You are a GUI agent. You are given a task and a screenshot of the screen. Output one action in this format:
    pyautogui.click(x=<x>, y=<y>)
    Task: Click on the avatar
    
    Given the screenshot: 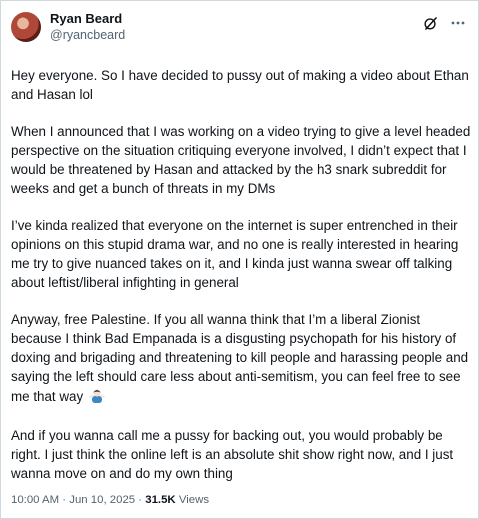 What is the action you would take?
    pyautogui.click(x=26, y=27)
    